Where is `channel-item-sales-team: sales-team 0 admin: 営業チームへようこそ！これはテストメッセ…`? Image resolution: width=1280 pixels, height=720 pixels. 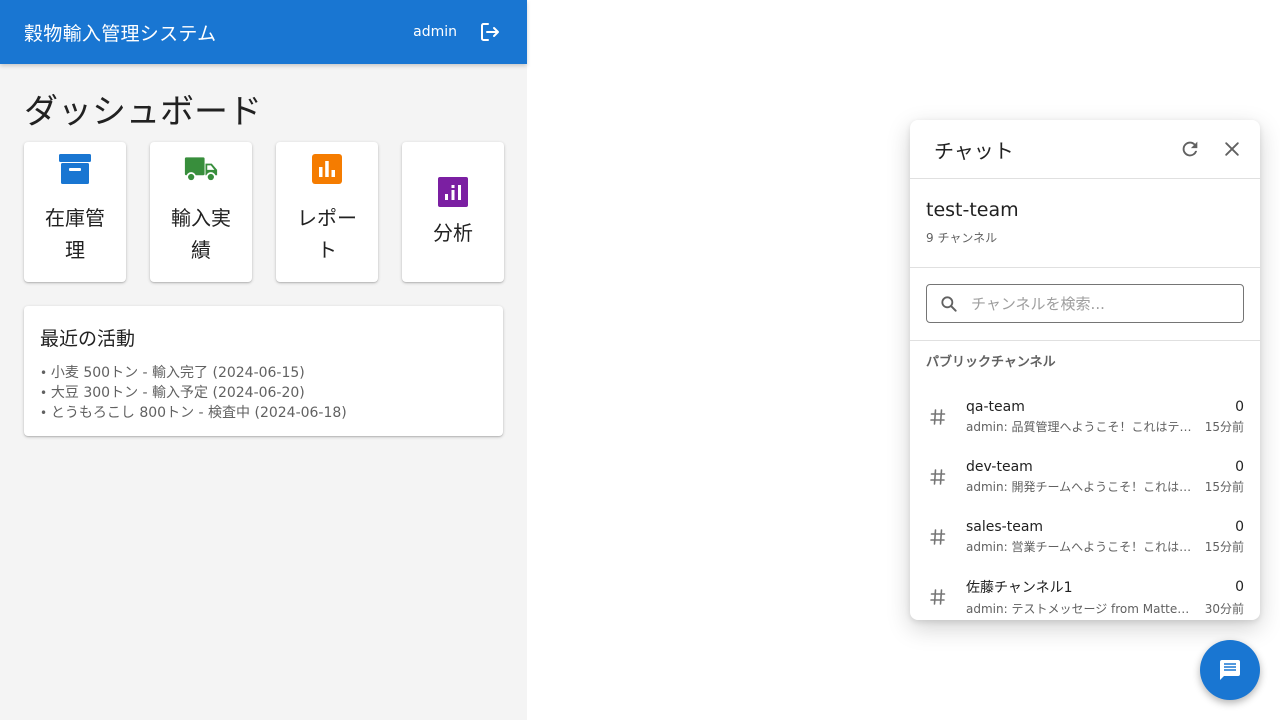
channel-item-sales-team: sales-team 0 admin: 営業チームへようこそ！これはテストメッセ… is located at coordinates (1085, 537).